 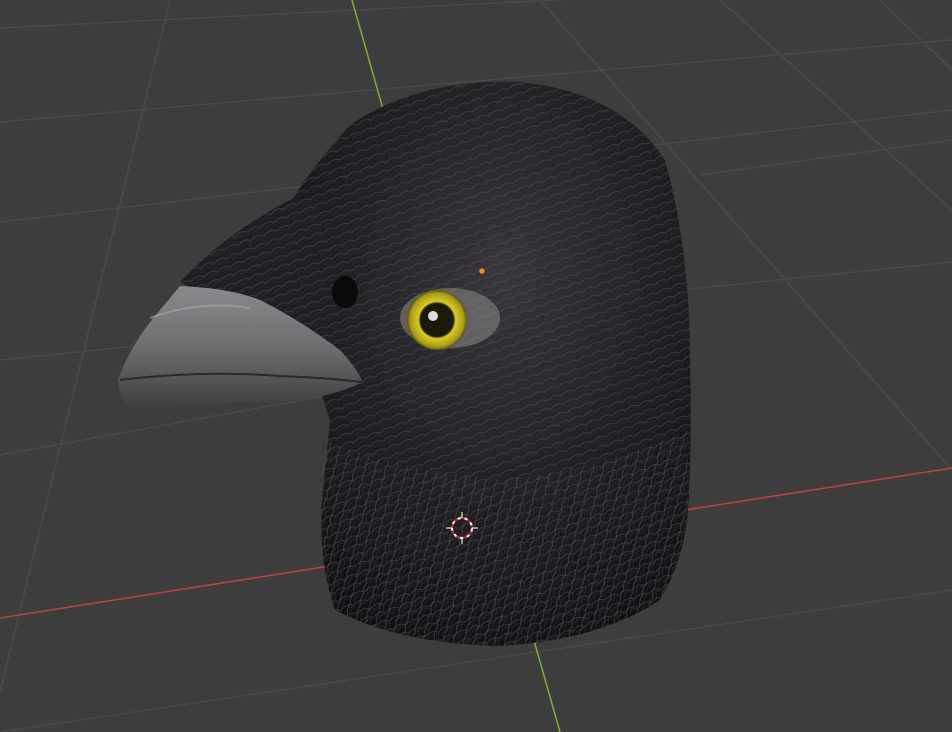 What do you see at coordinates (345, 292) in the screenshot?
I see `crow-nostril` at bounding box center [345, 292].